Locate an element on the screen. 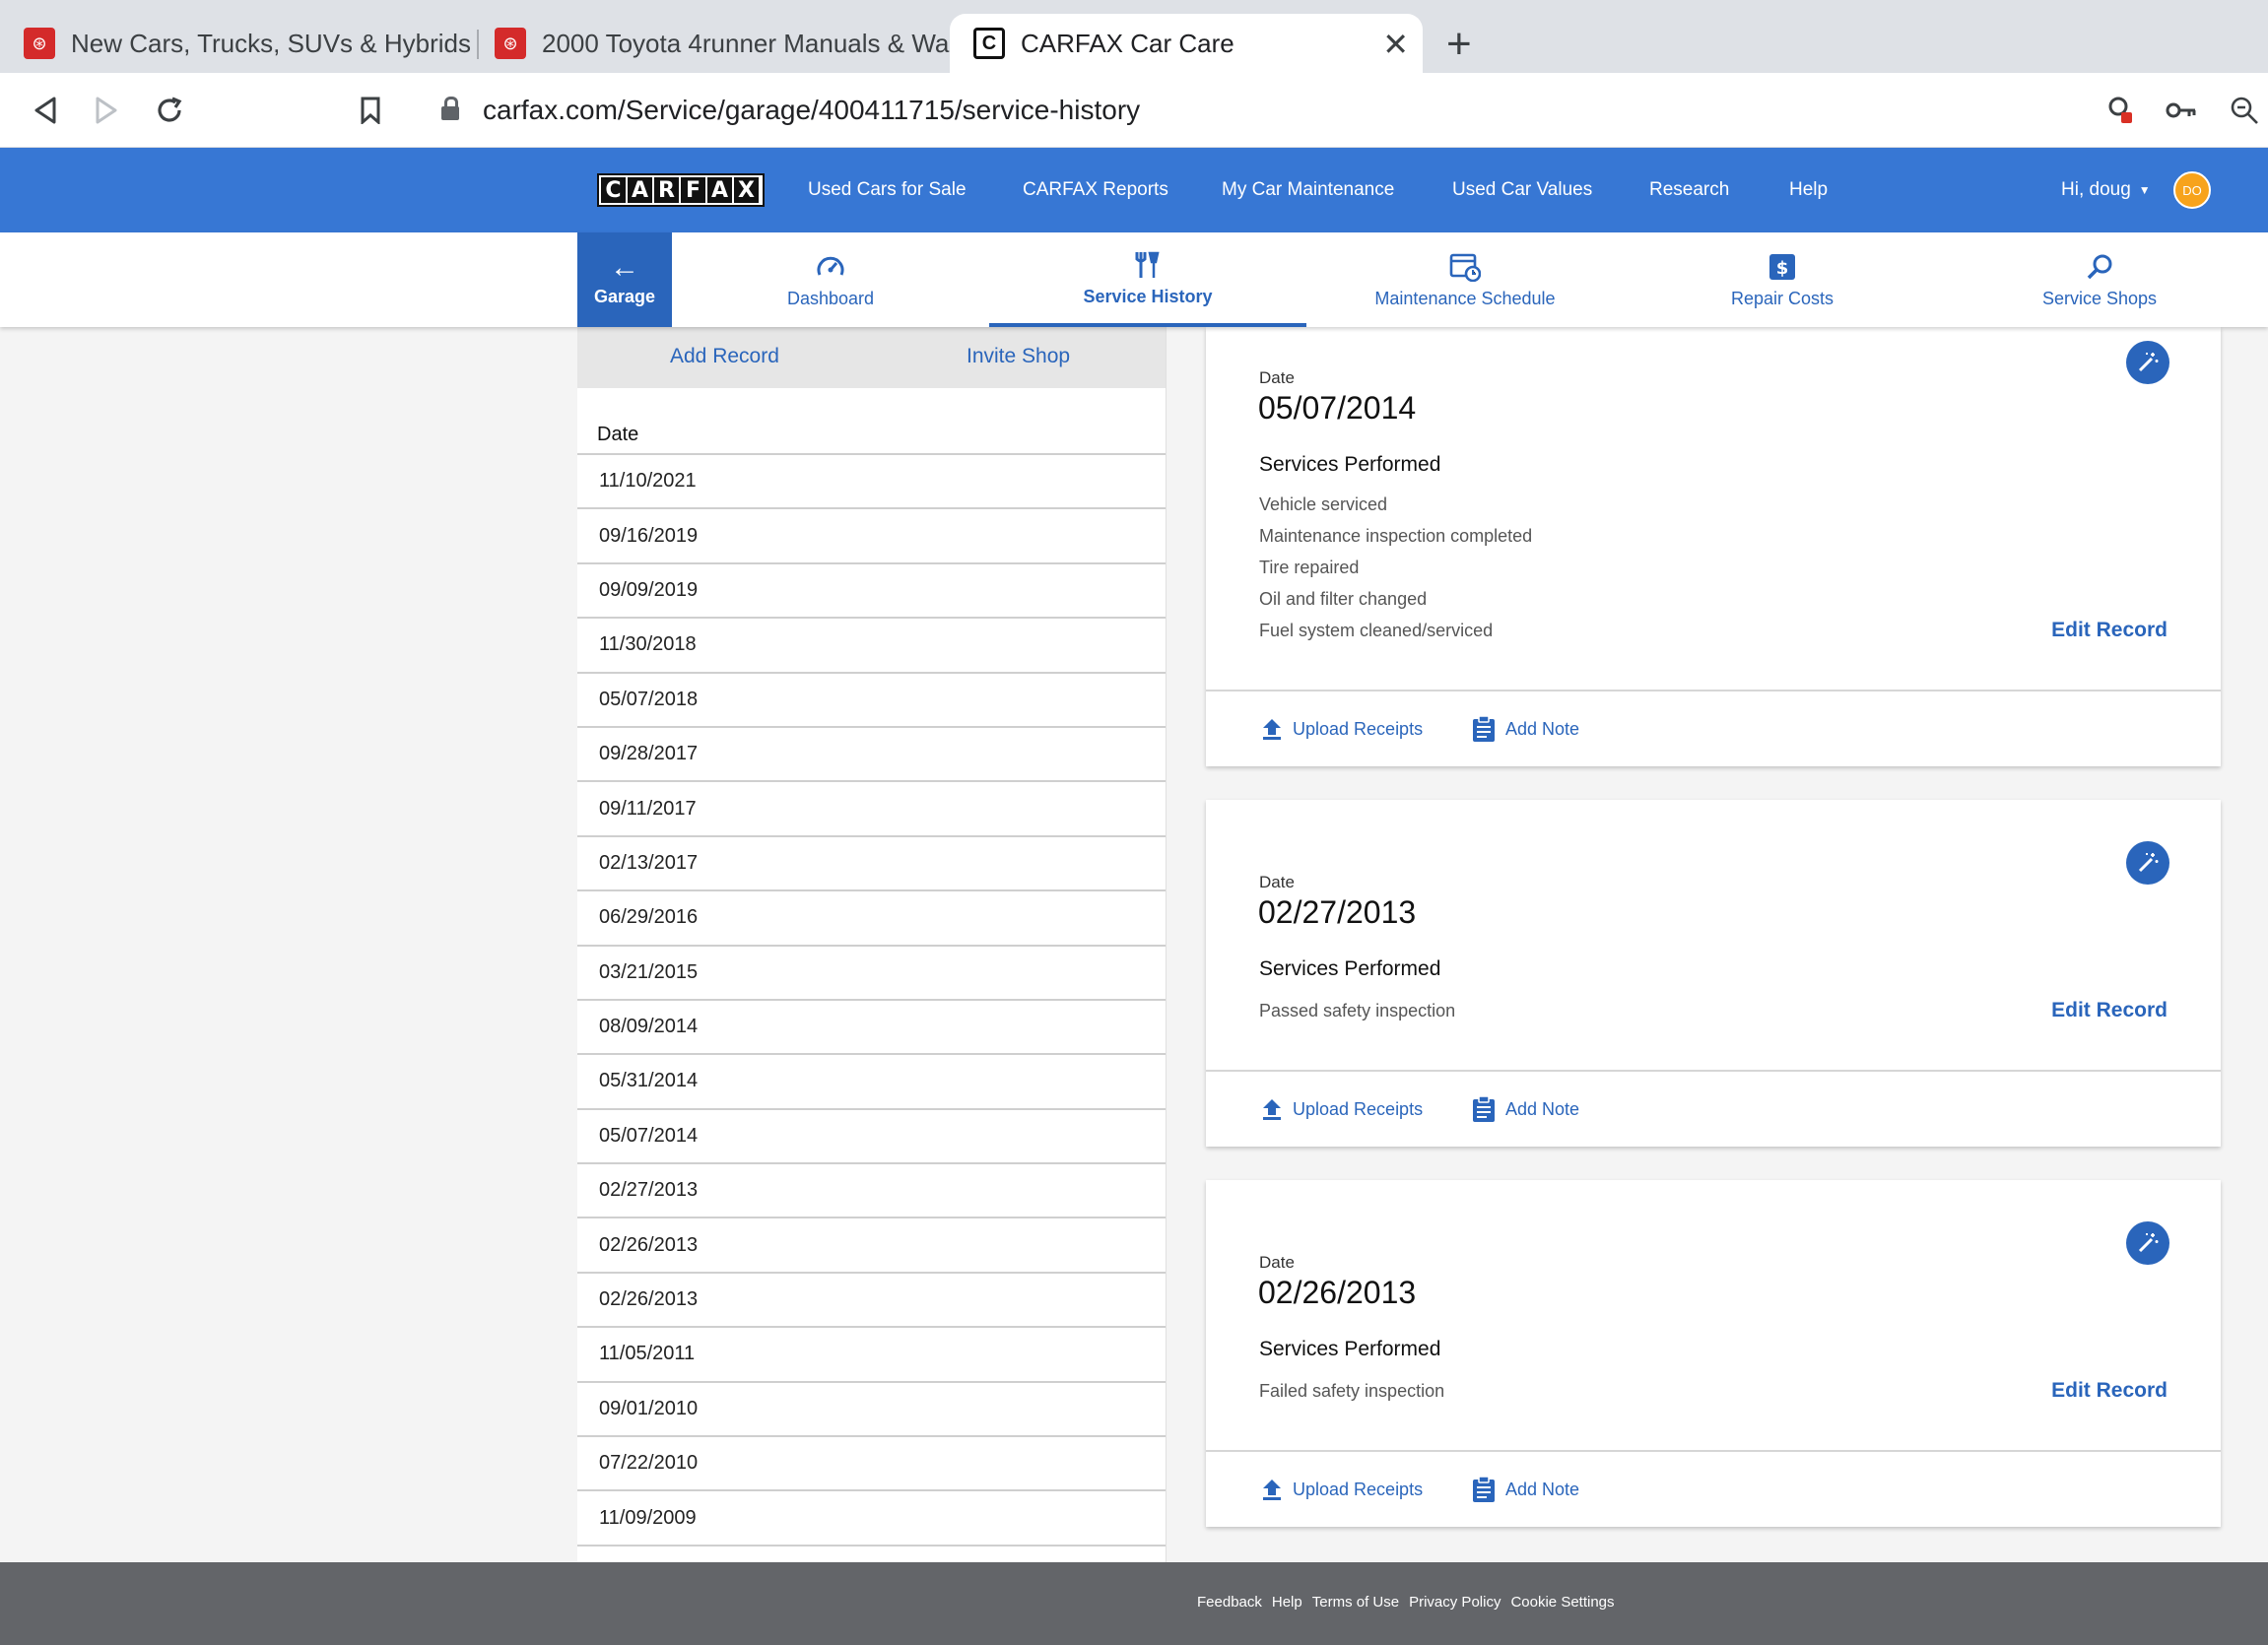 This screenshot has width=2268, height=1645. nav-my-car-maintenance: My Car Maintenance is located at coordinates (1308, 190).